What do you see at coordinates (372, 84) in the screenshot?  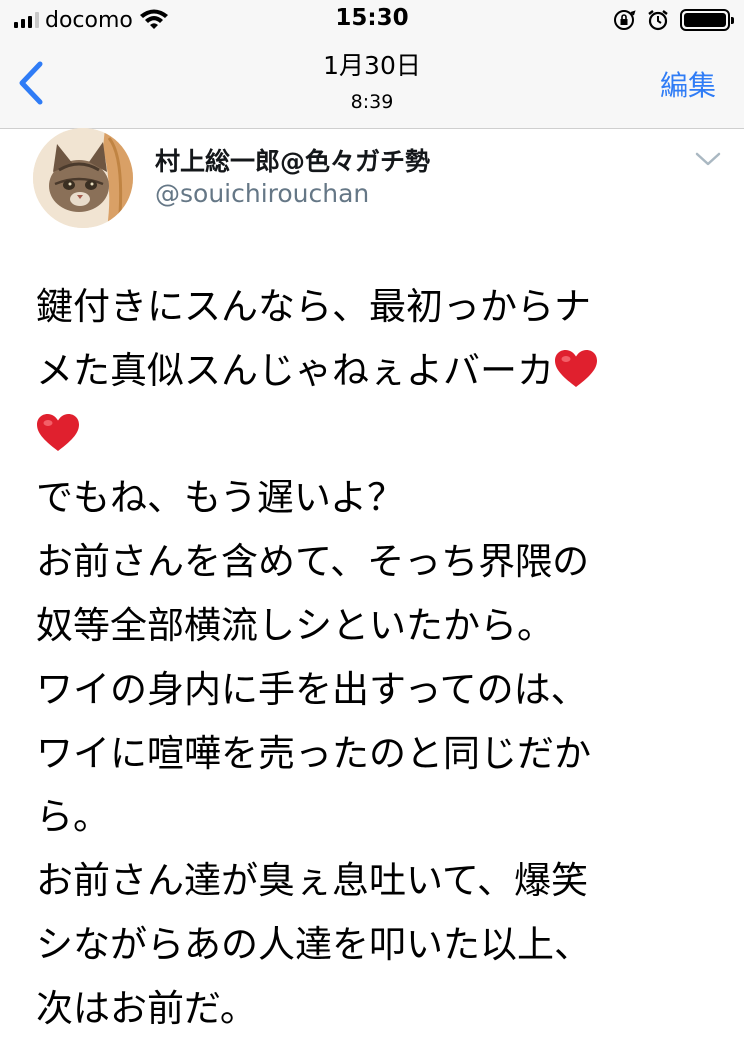 I see `navigation-bar: 1月30日 8:39 編集` at bounding box center [372, 84].